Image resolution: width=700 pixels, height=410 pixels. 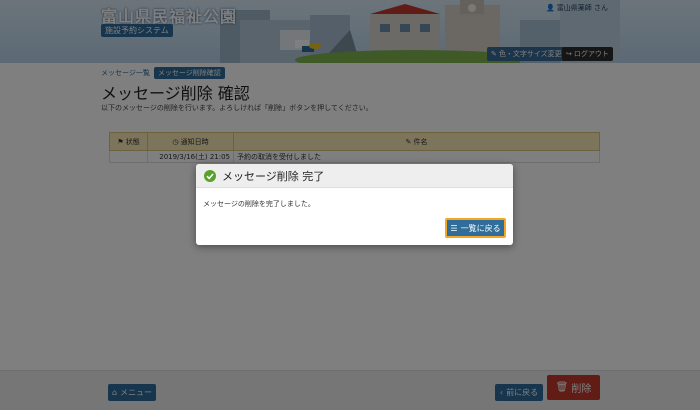 I want to click on completion-dialog: メッセージ削除 完了 メッセージの削除を完了しました。 ☰ 一覧に戻る, so click(x=354, y=204).